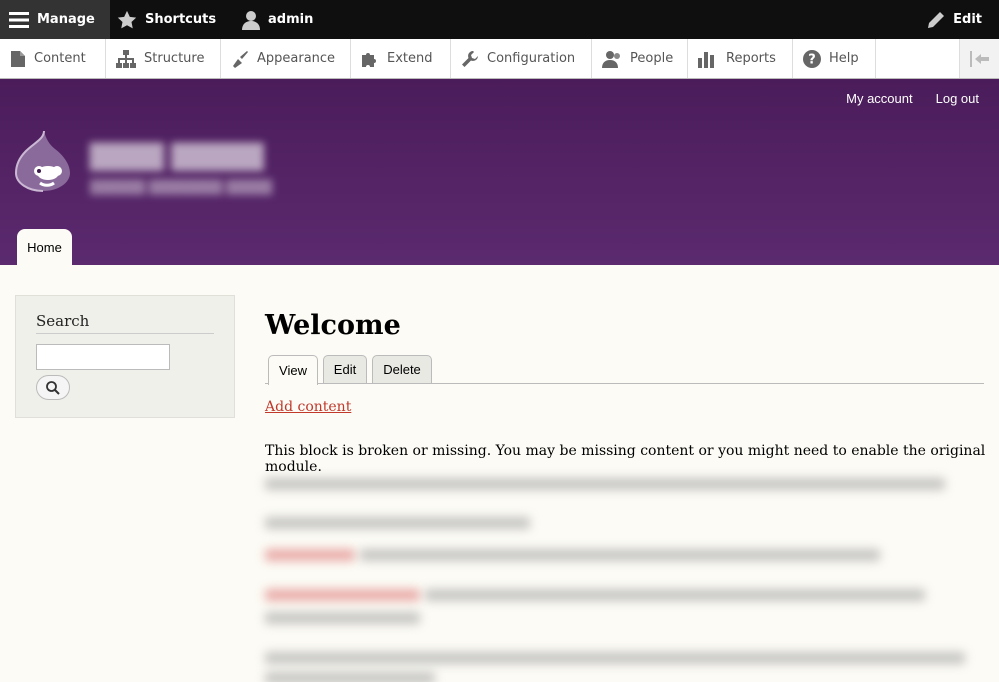  I want to click on tab-label: Delete, so click(402, 369).